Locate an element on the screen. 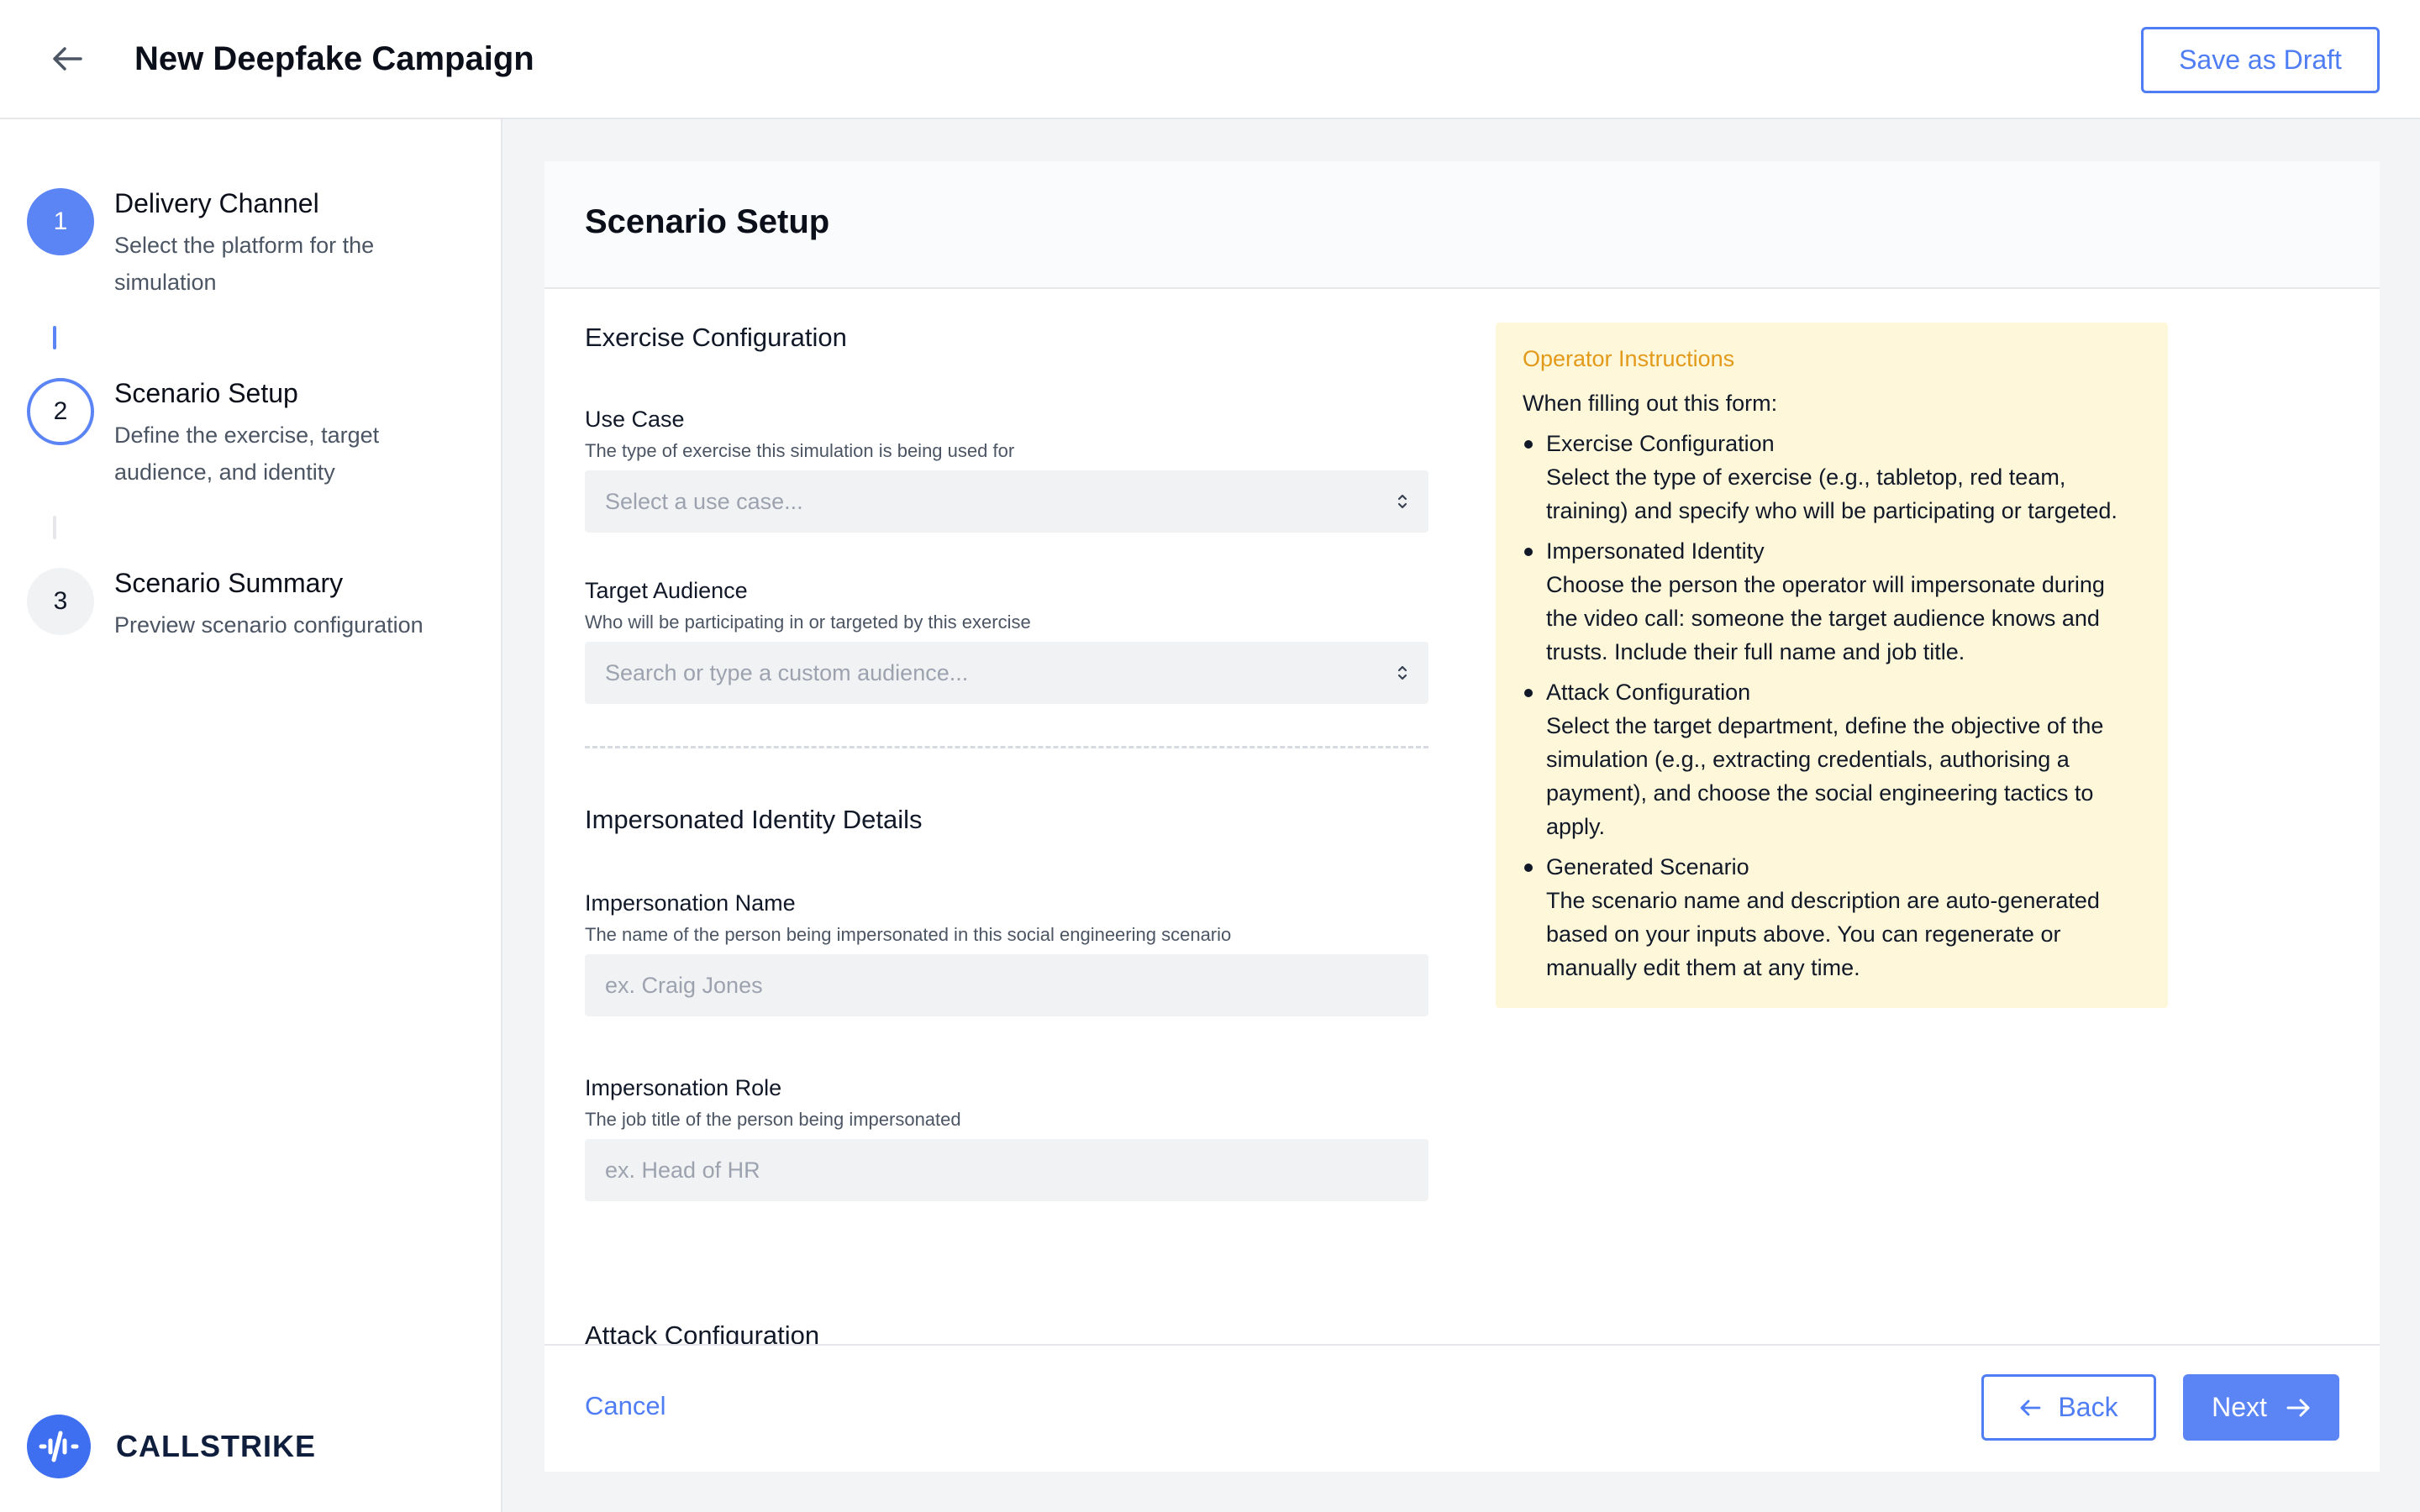 This screenshot has width=2420, height=1512. step-number: 2 is located at coordinates (60, 411).